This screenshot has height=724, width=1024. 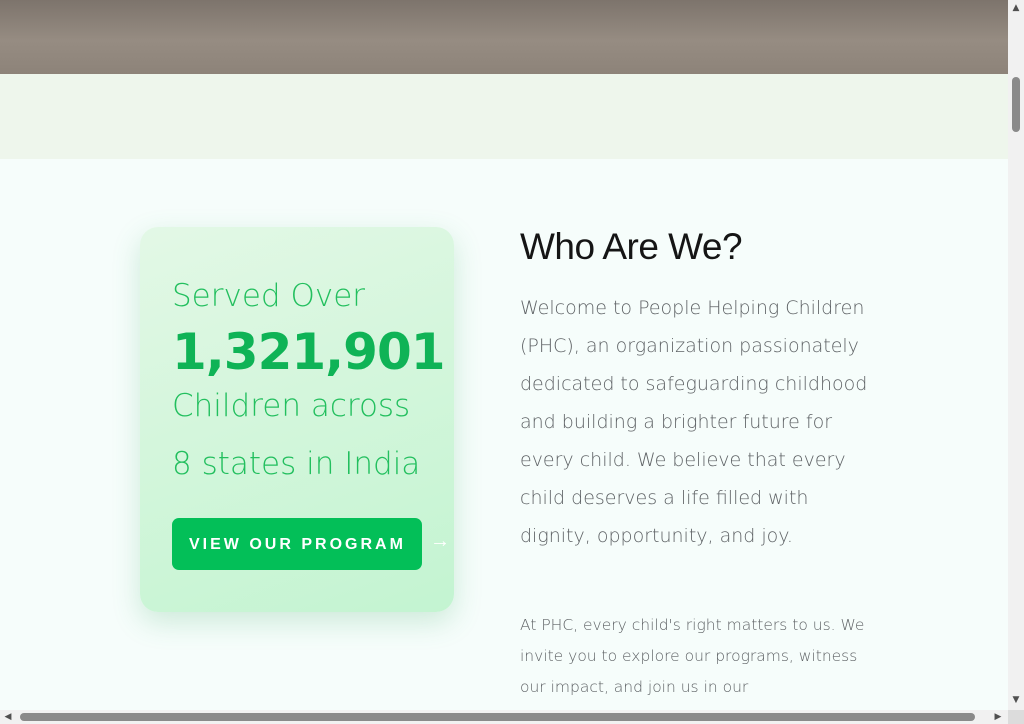 What do you see at coordinates (297, 544) in the screenshot?
I see `view-our-program-label: VIEW OUR PROGRAM` at bounding box center [297, 544].